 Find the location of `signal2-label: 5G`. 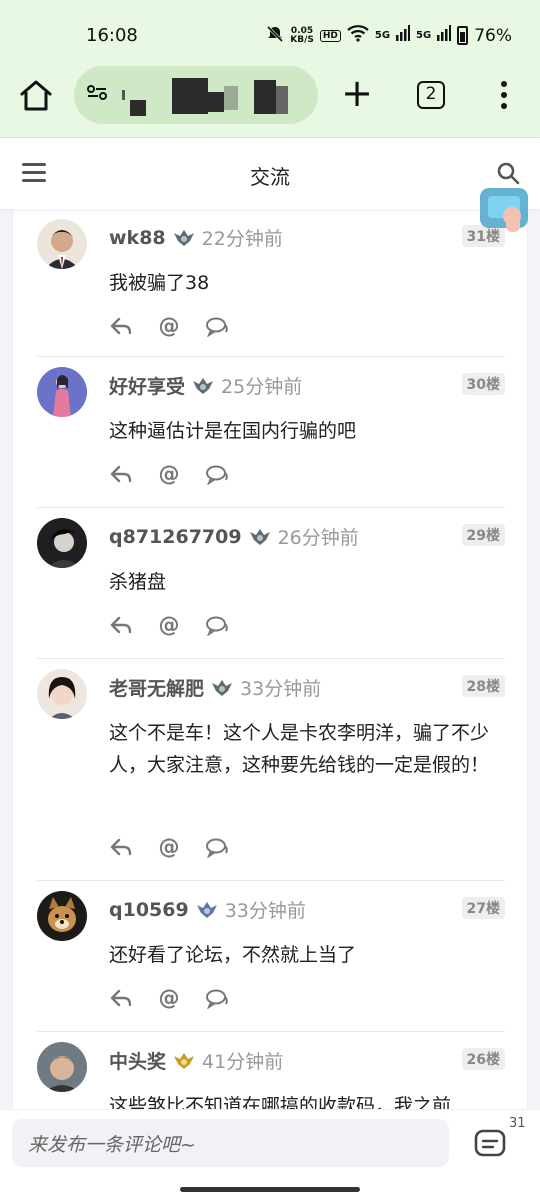

signal2-label: 5G is located at coordinates (424, 35).